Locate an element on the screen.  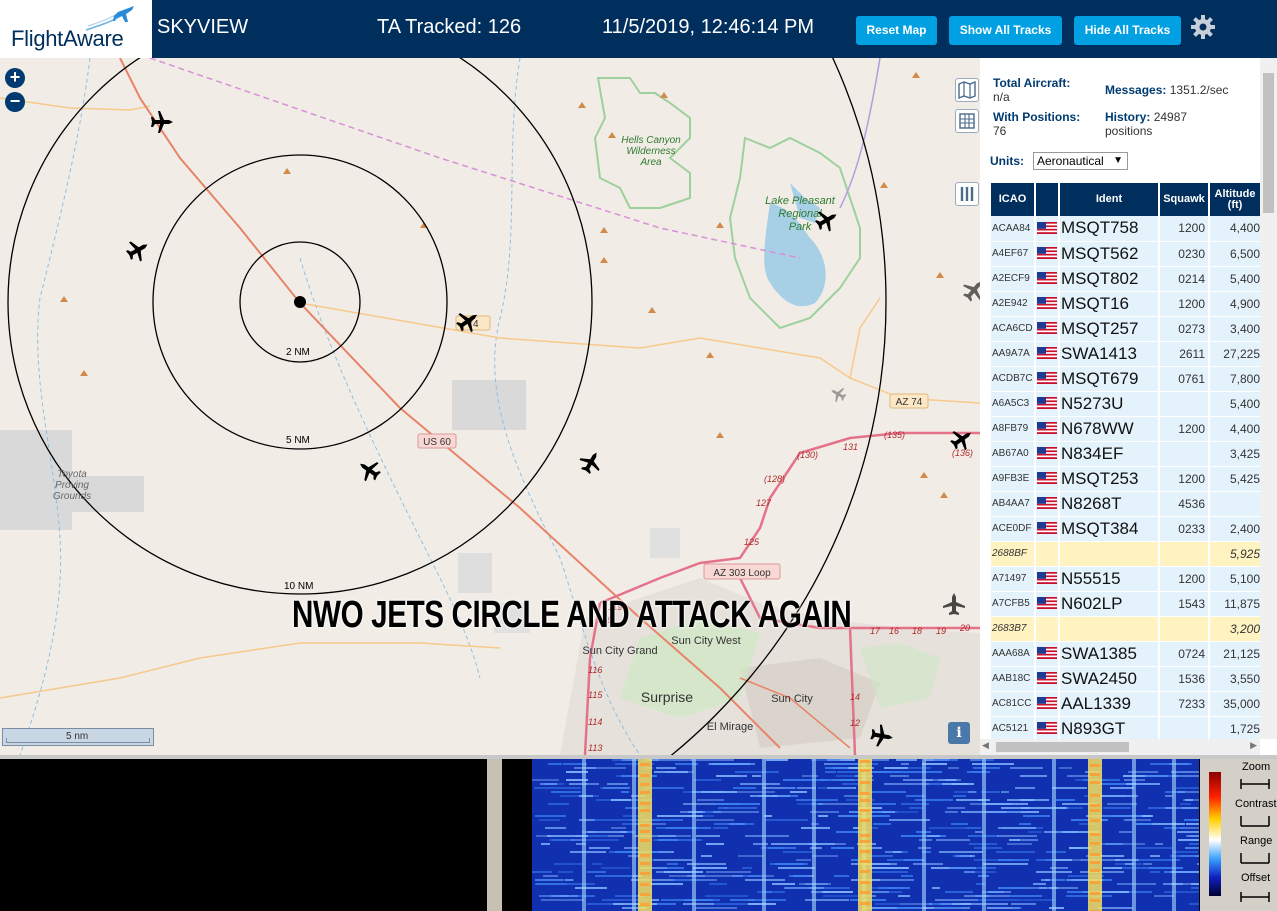
svg-text: 131 is located at coordinates (850, 447).